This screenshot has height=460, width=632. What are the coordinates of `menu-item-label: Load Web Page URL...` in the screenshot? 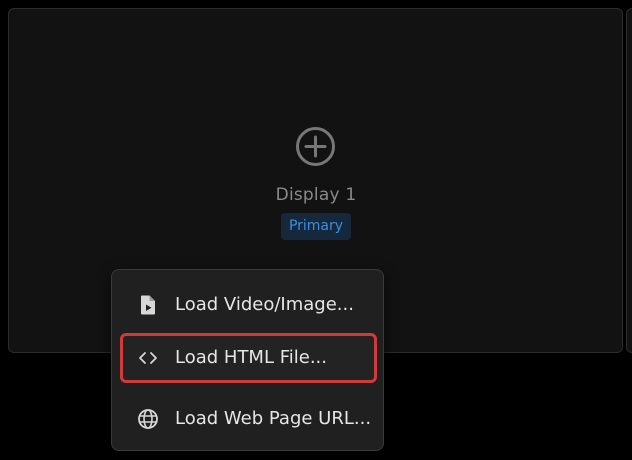 It's located at (273, 418).